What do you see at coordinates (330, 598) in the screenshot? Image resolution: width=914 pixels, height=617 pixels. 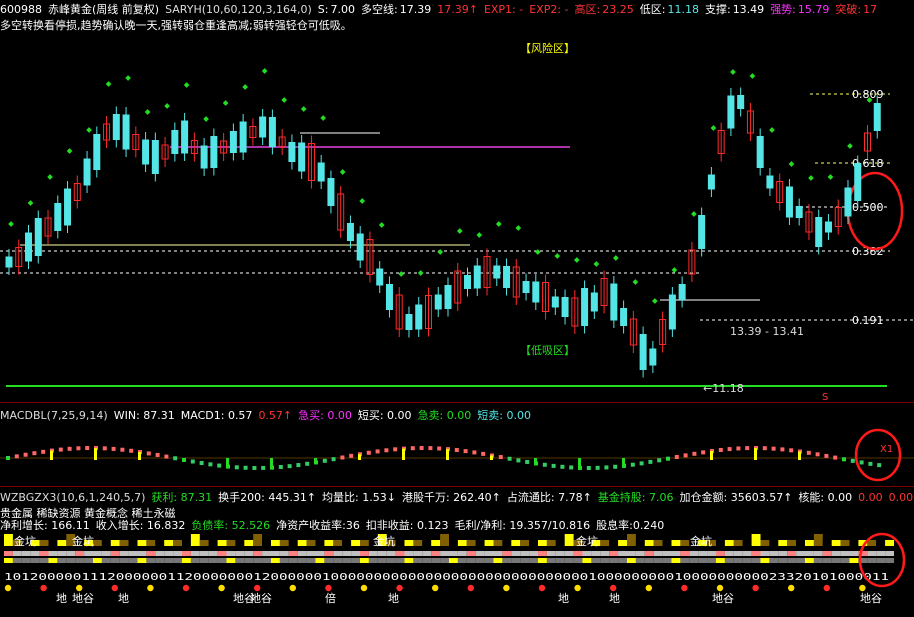 I see `bei-label: 倍` at bounding box center [330, 598].